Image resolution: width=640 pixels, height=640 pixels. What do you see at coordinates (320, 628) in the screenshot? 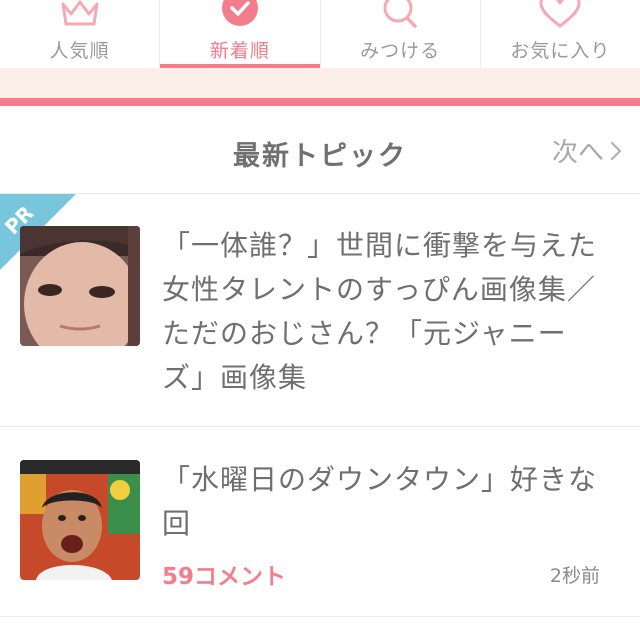
I see `list-end` at bounding box center [320, 628].